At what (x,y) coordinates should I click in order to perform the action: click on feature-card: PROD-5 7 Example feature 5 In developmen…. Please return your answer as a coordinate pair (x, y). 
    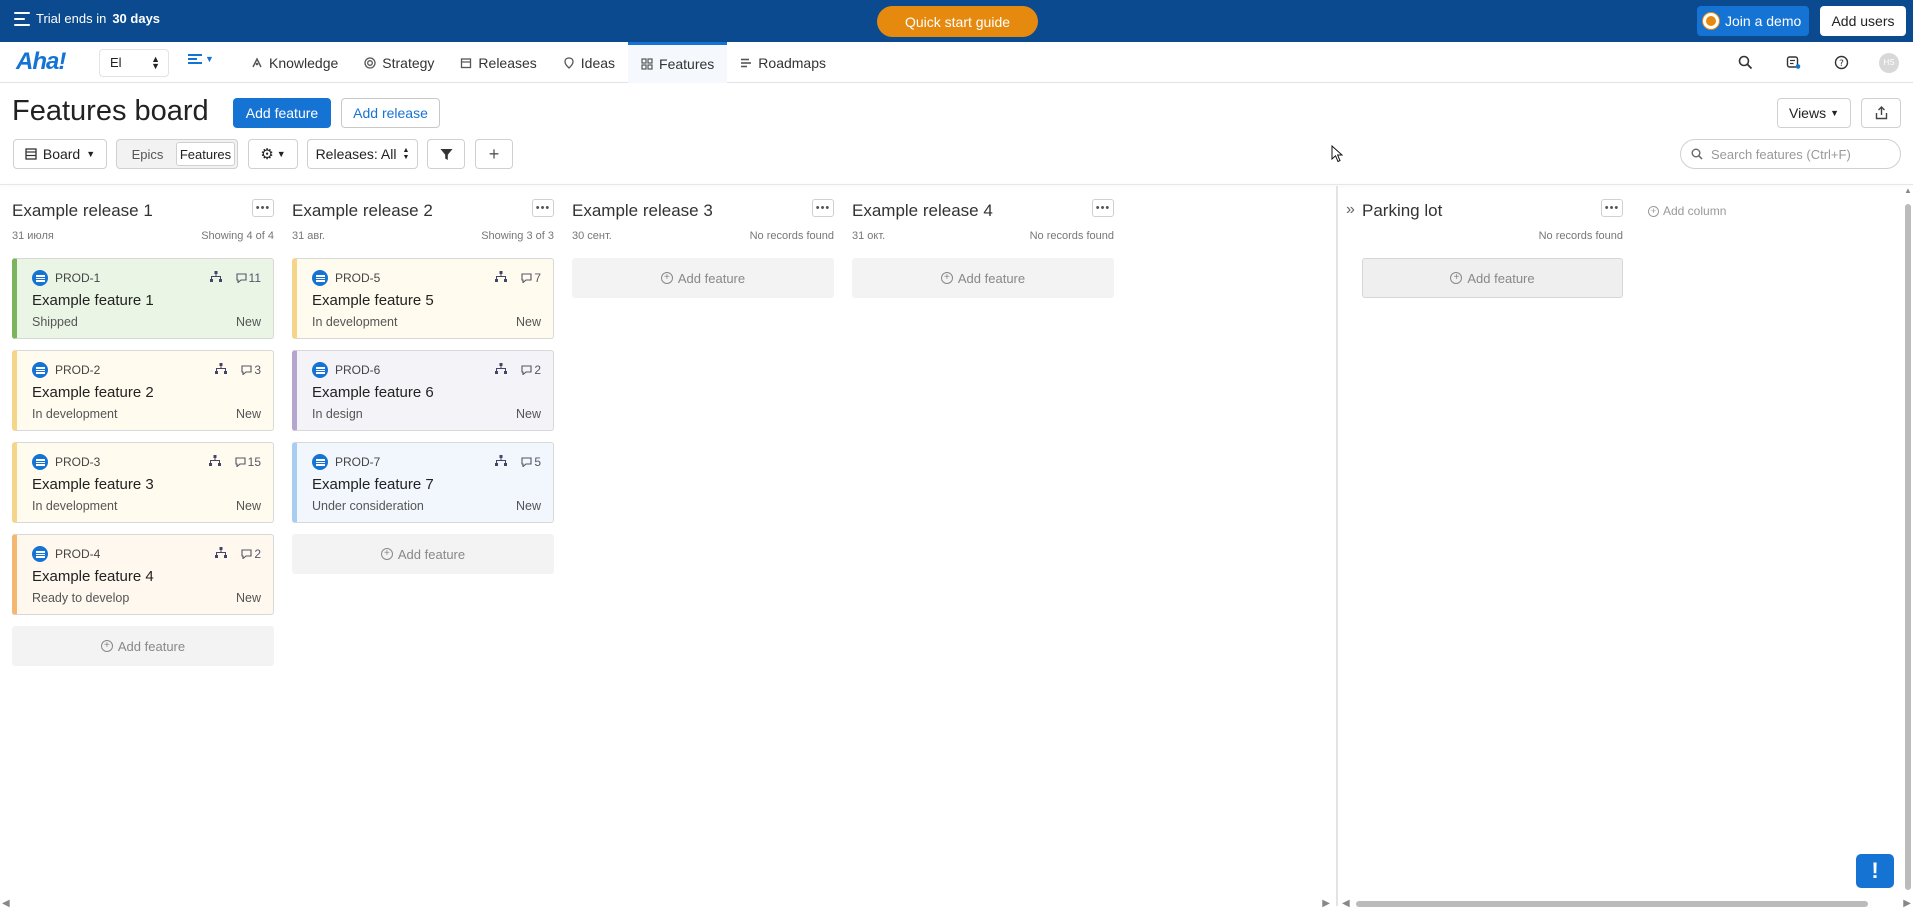
    Looking at the image, I should click on (423, 298).